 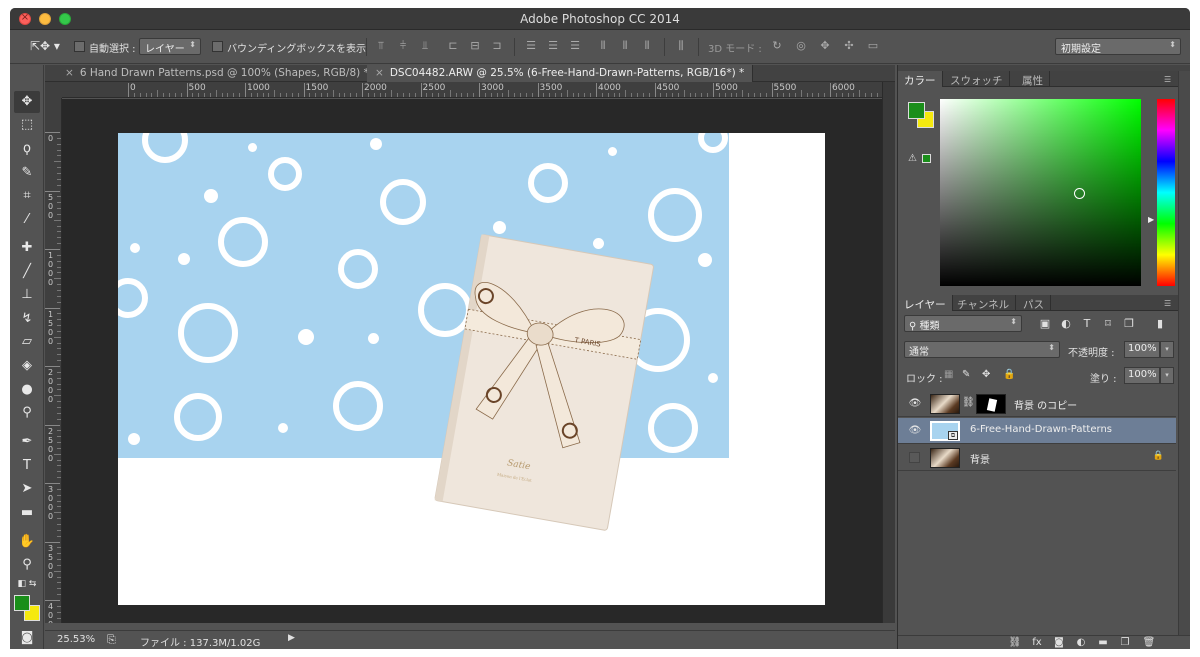 What do you see at coordinates (27, 466) in the screenshot?
I see `type-tool-icon: T` at bounding box center [27, 466].